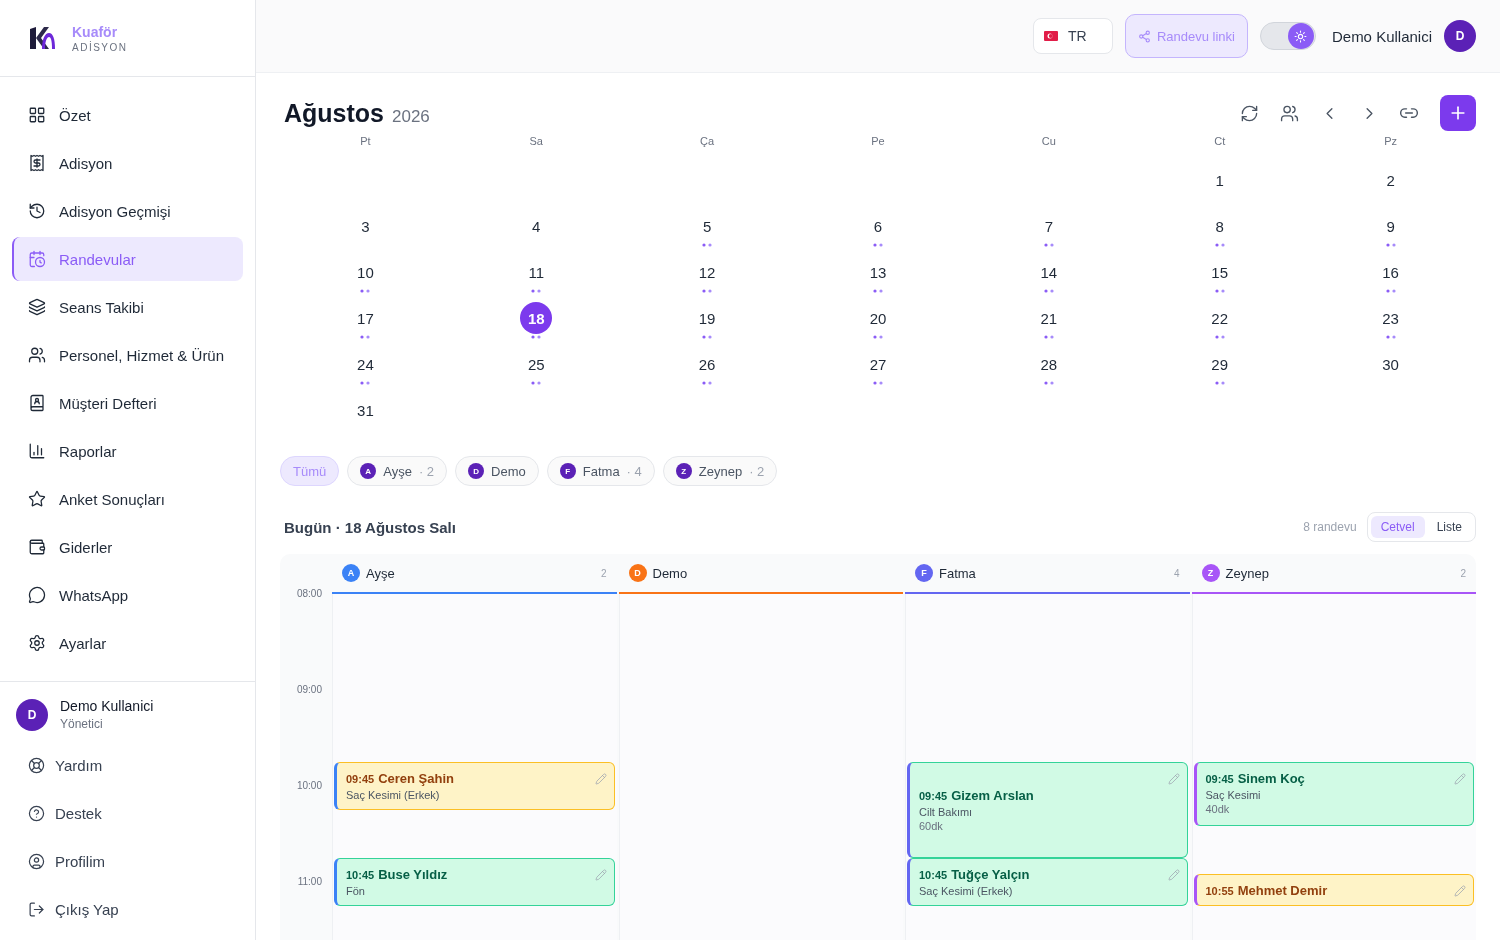 Image resolution: width=1500 pixels, height=940 pixels. I want to click on nav-item: Giderler, so click(127, 547).